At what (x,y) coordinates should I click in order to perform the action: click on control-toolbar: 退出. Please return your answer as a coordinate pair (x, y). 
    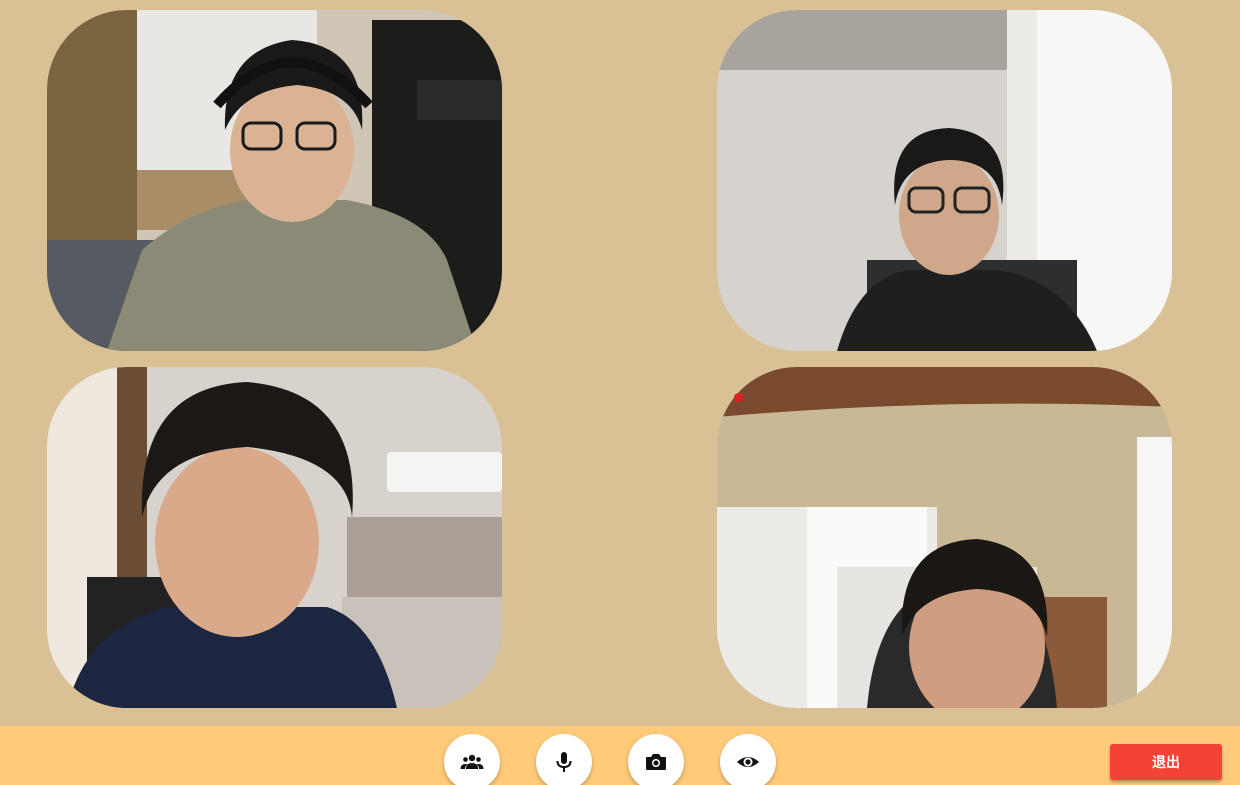
    Looking at the image, I should click on (620, 755).